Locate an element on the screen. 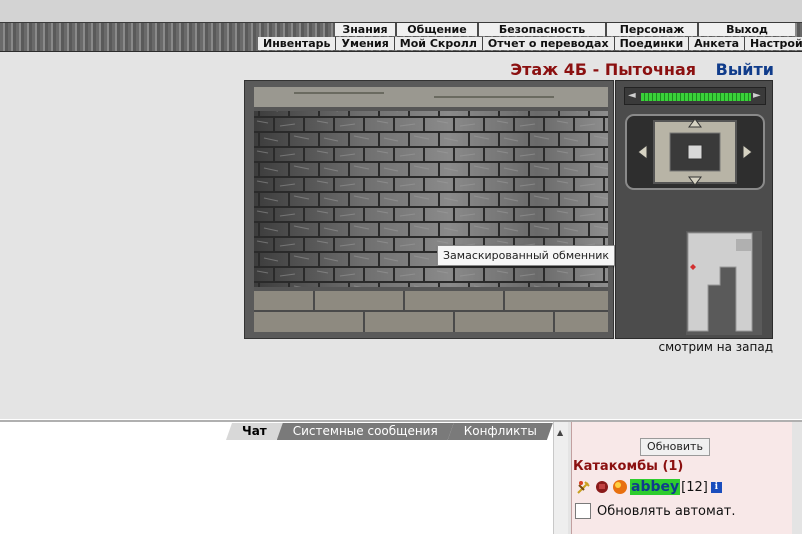 This screenshot has width=802, height=534. health-fill is located at coordinates (696, 97).